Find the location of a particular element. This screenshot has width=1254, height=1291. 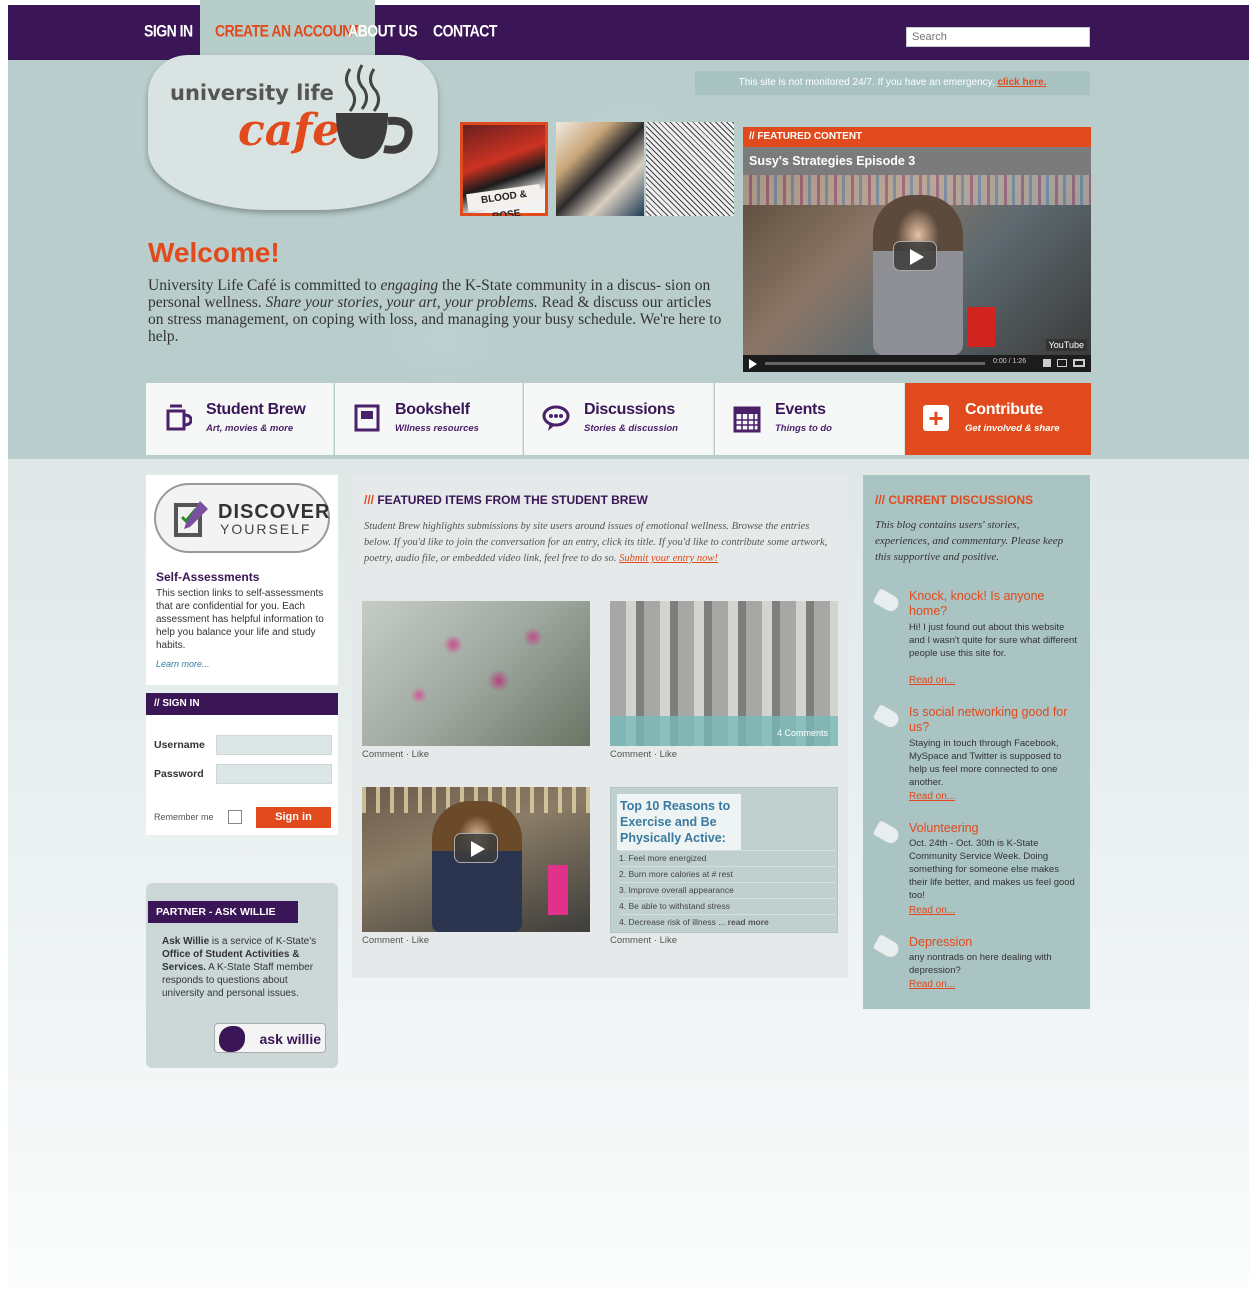

logo-text-university-life: university life is located at coordinates (252, 93).